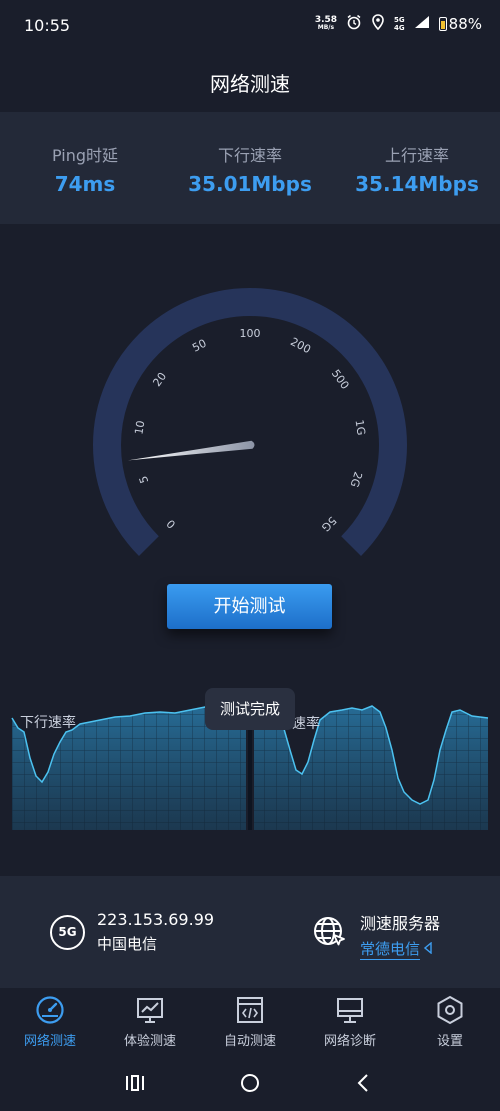 The height and width of the screenshot is (1111, 500). What do you see at coordinates (250, 184) in the screenshot?
I see `download-value: 35.01Mbps` at bounding box center [250, 184].